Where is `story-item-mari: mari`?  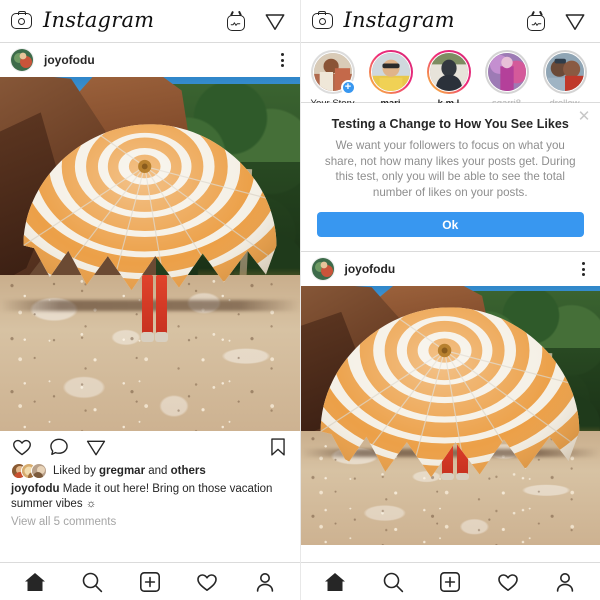
story-item-mari: mari is located at coordinates (391, 79).